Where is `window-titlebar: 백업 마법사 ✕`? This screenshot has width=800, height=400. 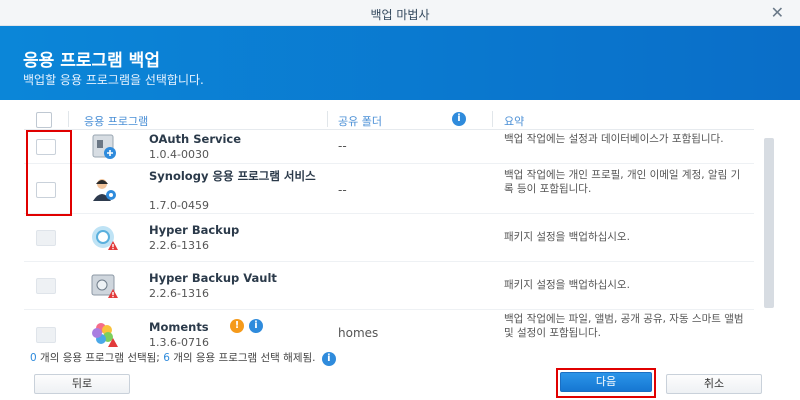 window-titlebar: 백업 마법사 ✕ is located at coordinates (400, 13).